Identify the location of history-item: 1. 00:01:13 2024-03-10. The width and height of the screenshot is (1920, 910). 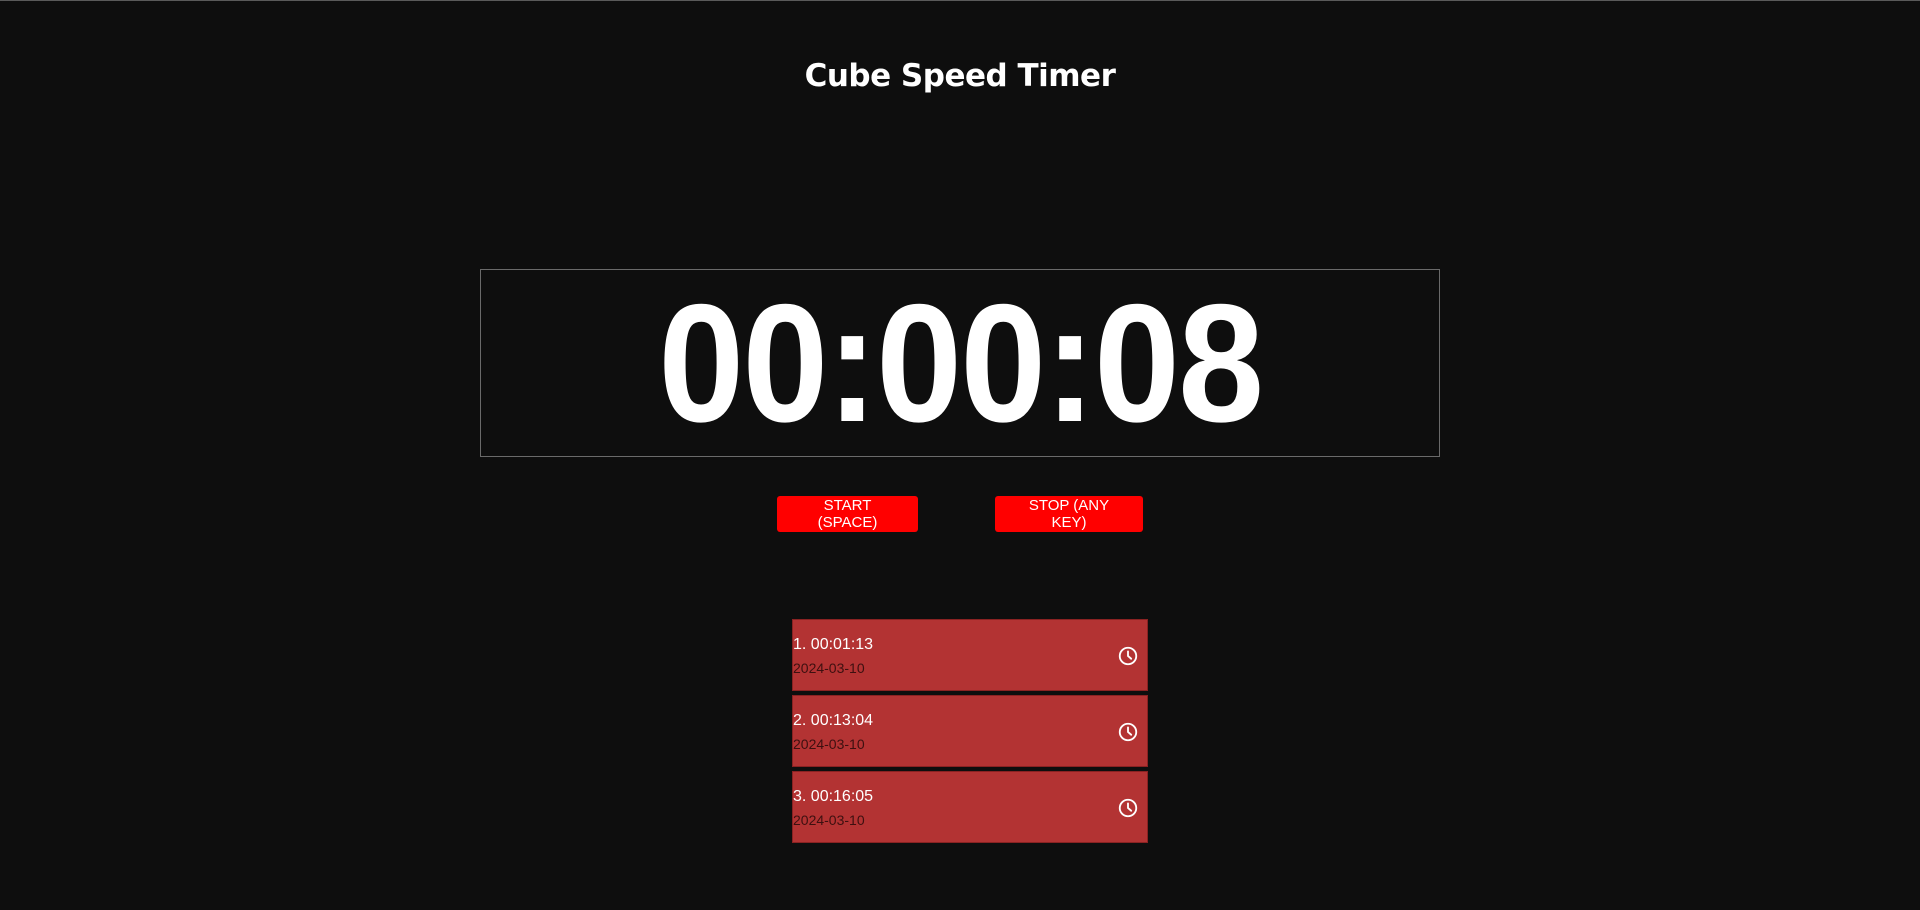
(970, 655).